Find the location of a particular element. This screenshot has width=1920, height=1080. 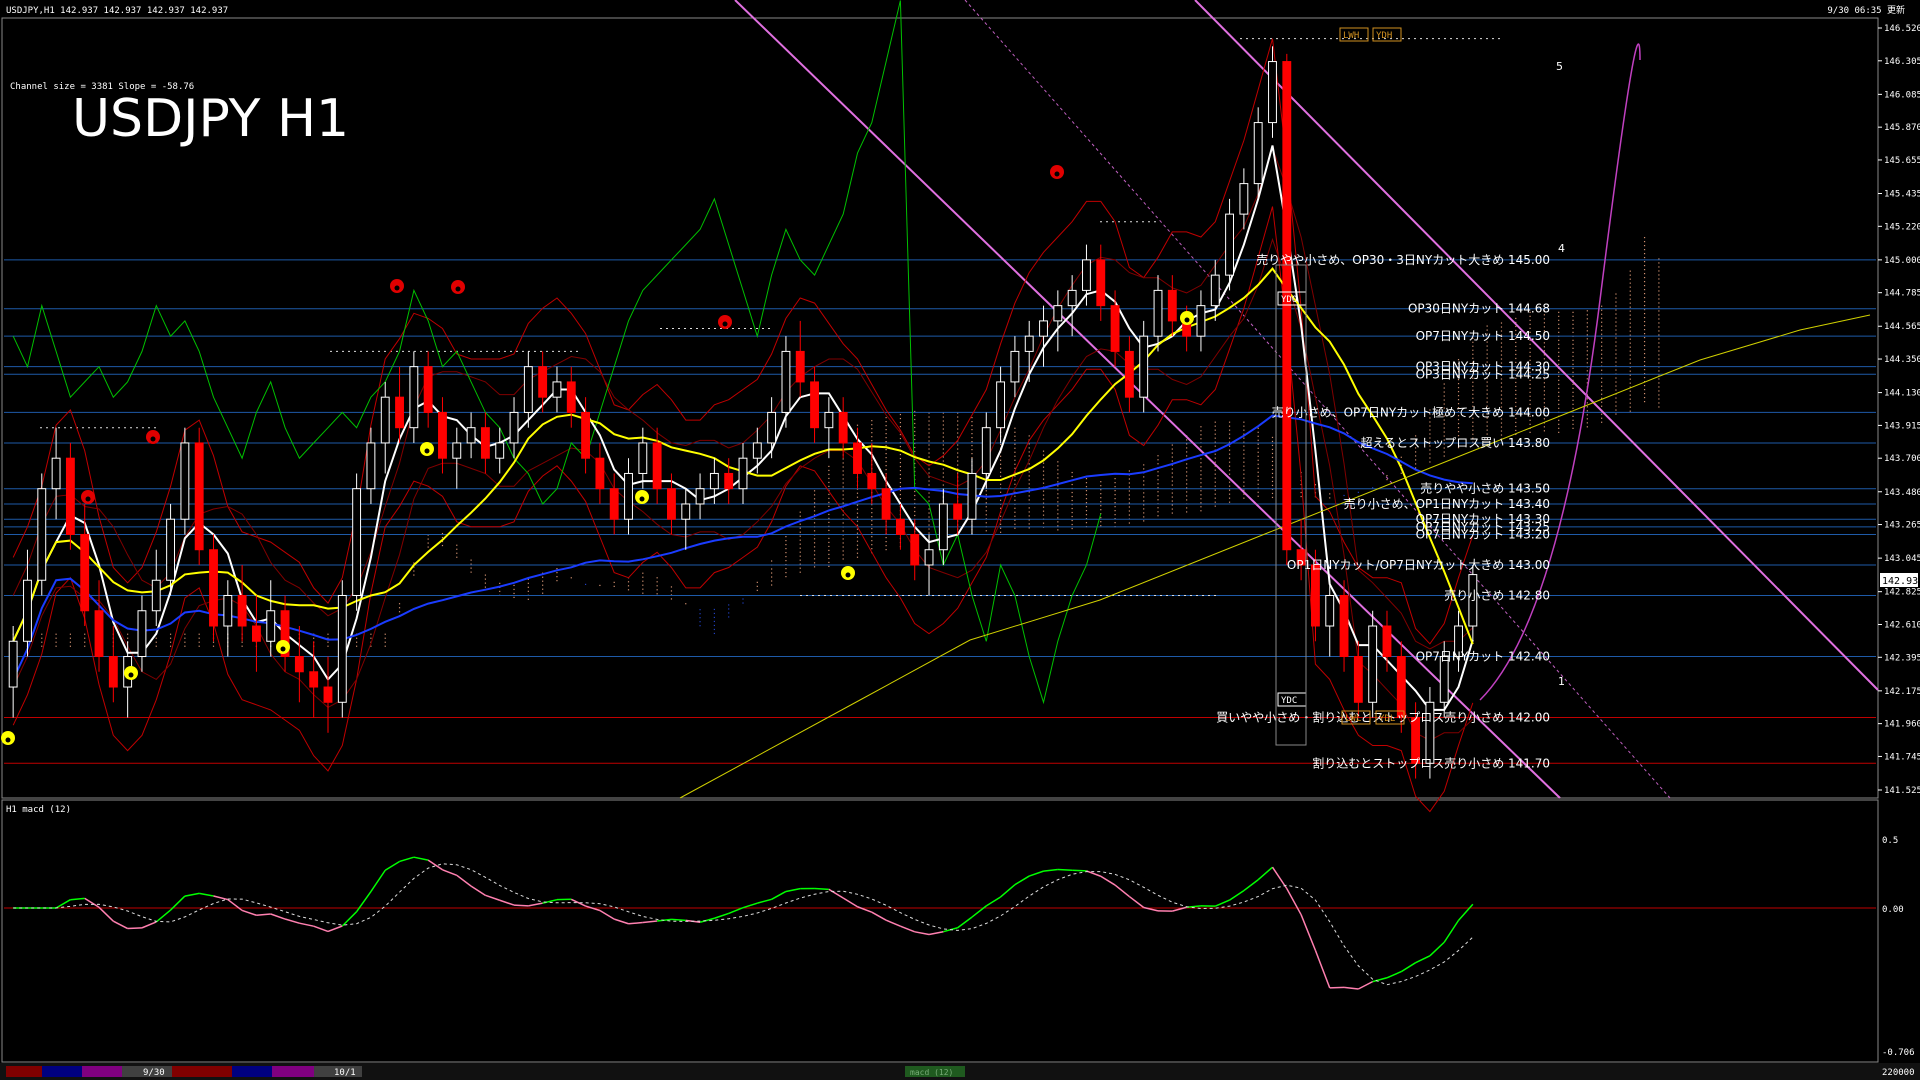

price-tick-label: 144.130 is located at coordinates (1902, 394).